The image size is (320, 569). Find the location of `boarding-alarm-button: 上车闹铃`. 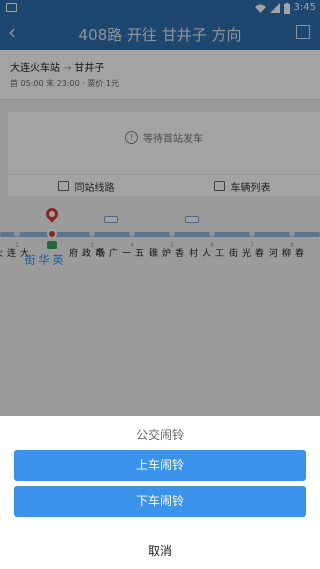

boarding-alarm-button: 上车闹铃 is located at coordinates (160, 465).